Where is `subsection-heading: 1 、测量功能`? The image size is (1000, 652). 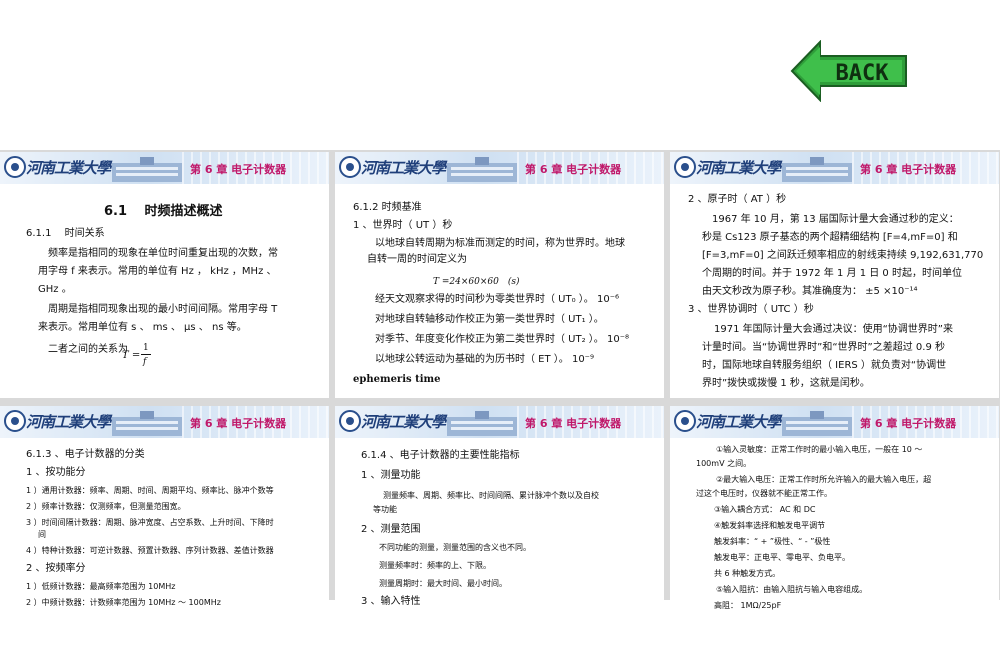
subsection-heading: 1 、测量功能 is located at coordinates (391, 475).